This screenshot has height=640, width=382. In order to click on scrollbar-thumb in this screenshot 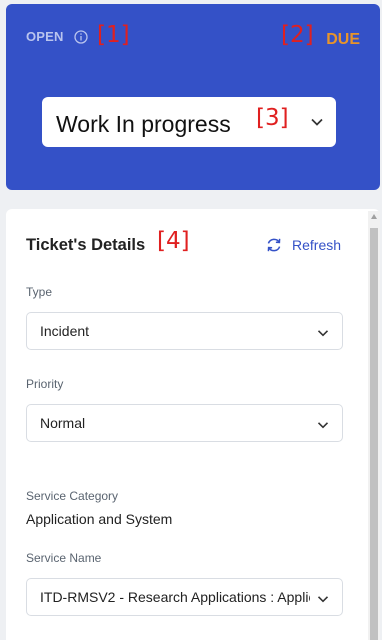, I will do `click(374, 434)`.